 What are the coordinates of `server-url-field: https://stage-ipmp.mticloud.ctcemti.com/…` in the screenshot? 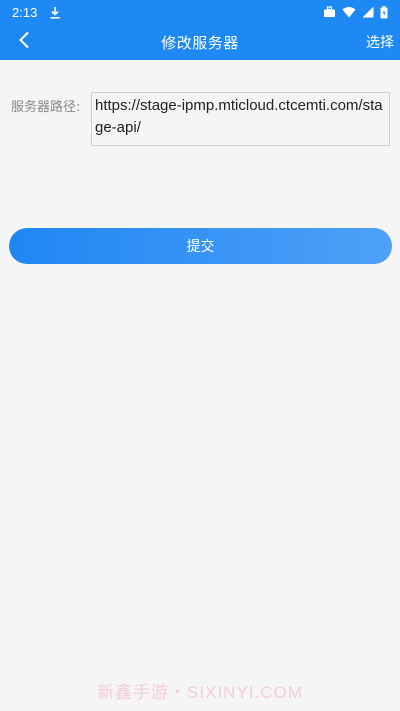 It's located at (240, 119).